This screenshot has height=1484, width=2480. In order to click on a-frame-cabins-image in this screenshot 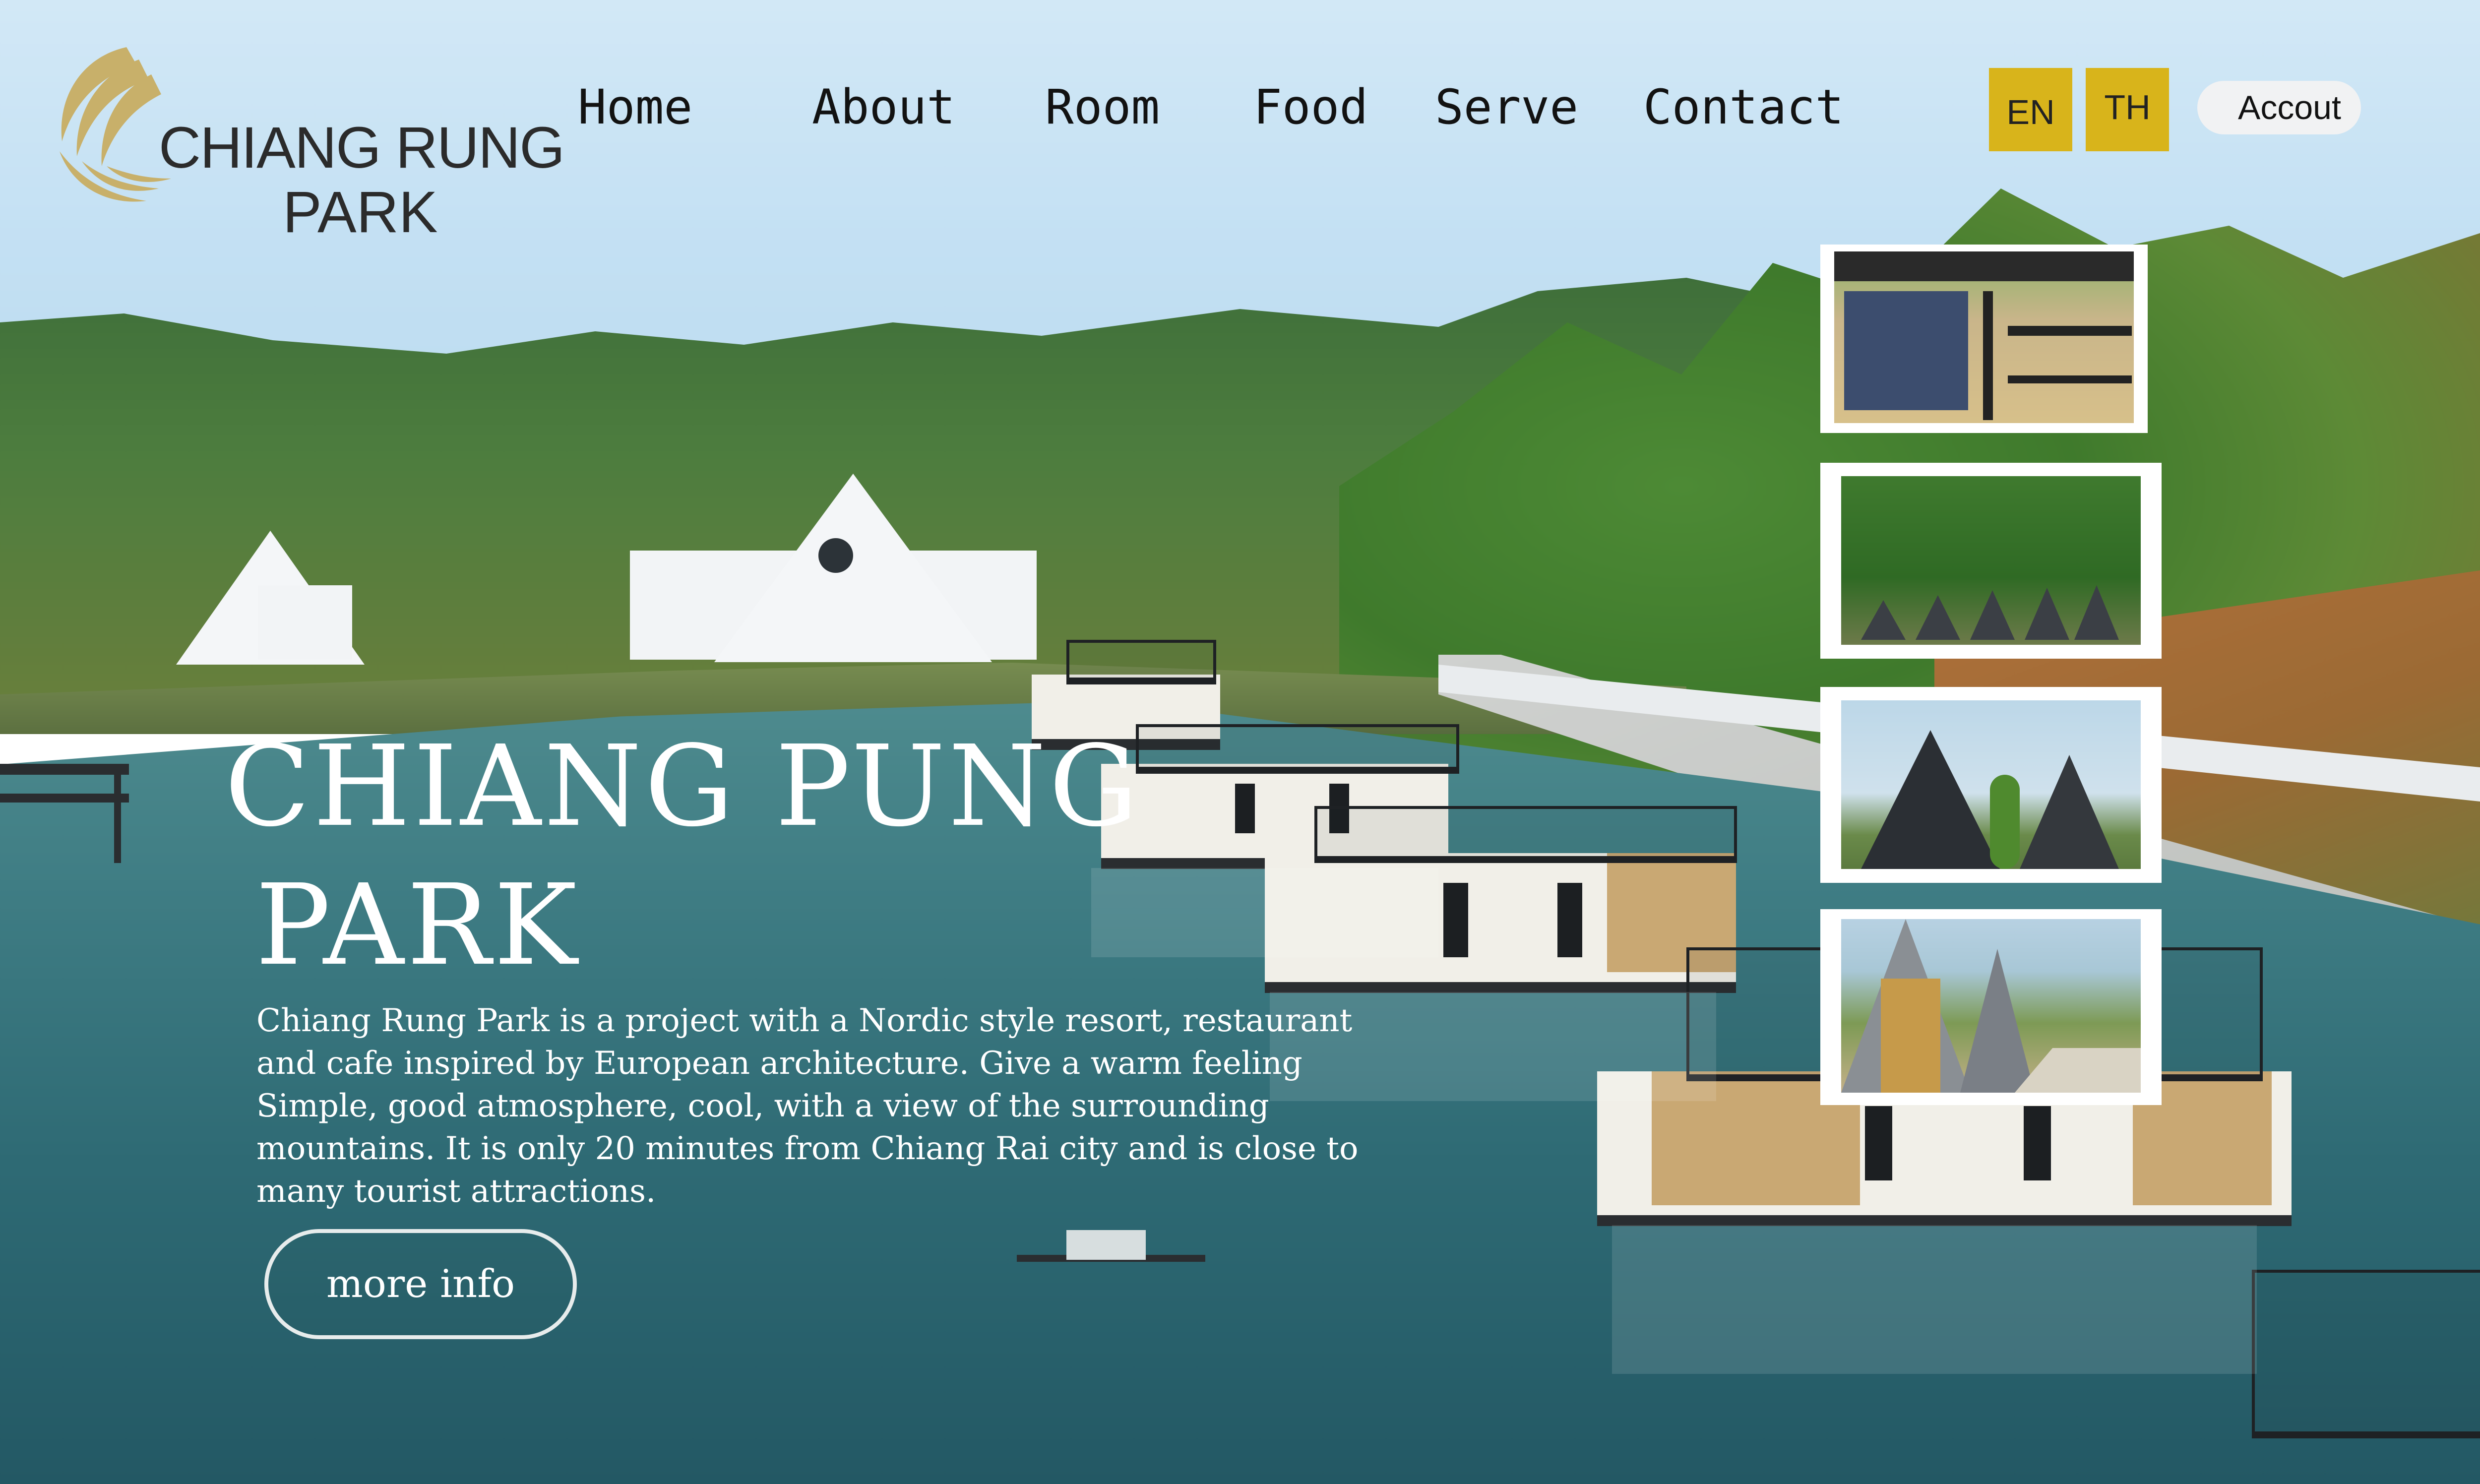, I will do `click(1991, 784)`.